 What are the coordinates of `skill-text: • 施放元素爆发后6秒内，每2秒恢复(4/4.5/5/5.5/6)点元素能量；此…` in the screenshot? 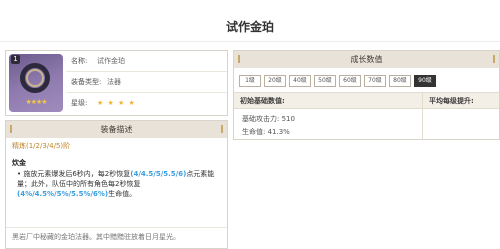 It's located at (116, 184).